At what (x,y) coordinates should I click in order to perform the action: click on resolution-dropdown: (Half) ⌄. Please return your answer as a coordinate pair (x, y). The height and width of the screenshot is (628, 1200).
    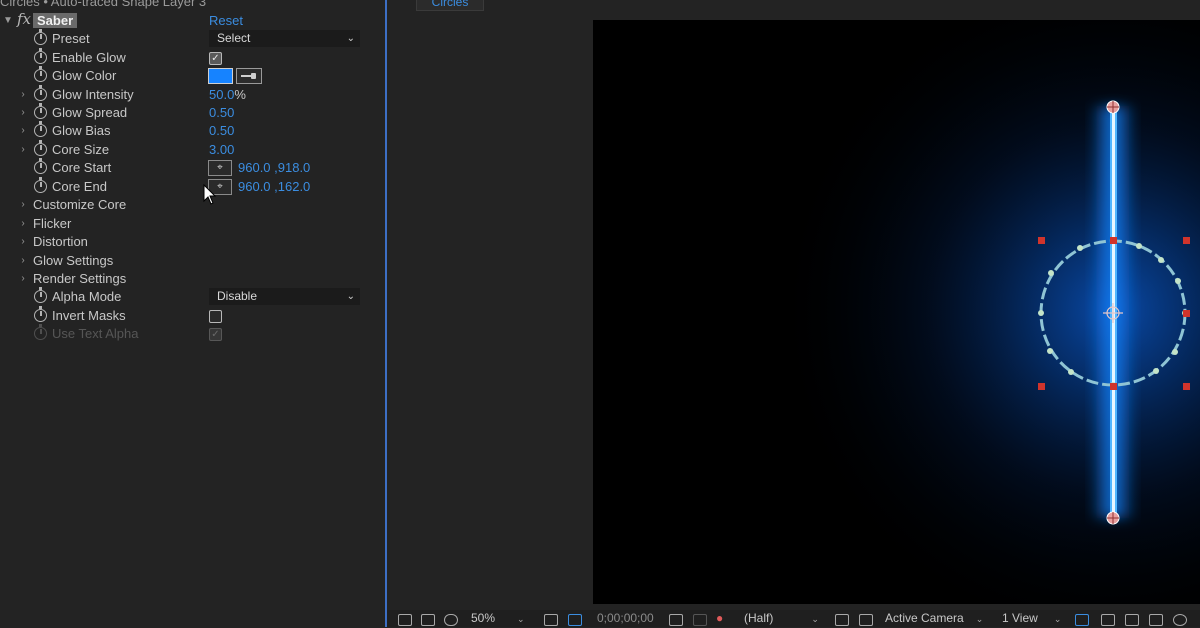
    Looking at the image, I should click on (781, 619).